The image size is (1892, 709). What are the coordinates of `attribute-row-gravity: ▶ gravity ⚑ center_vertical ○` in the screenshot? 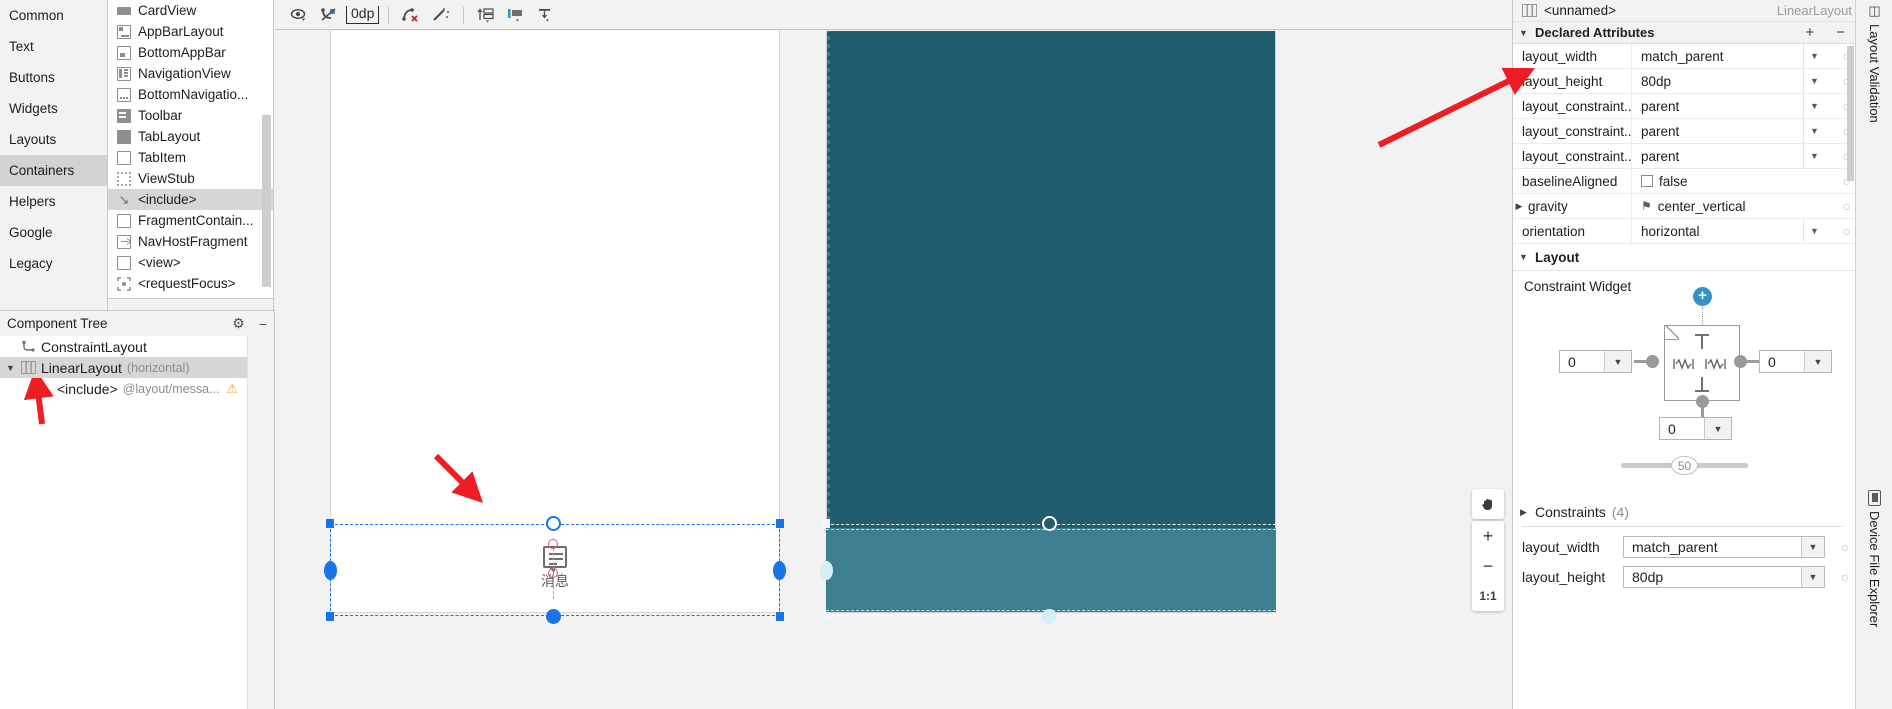 It's located at (1684, 206).